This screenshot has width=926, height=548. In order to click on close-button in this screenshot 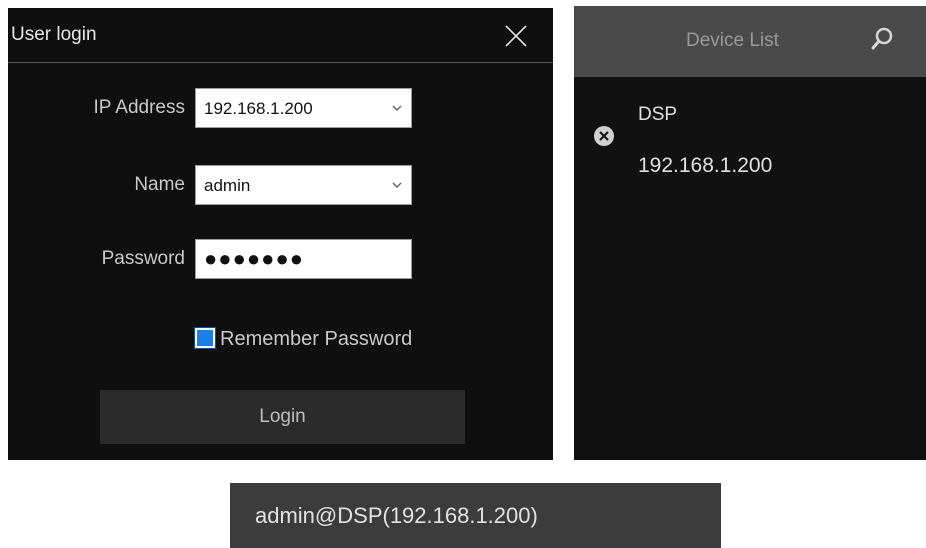, I will do `click(516, 36)`.